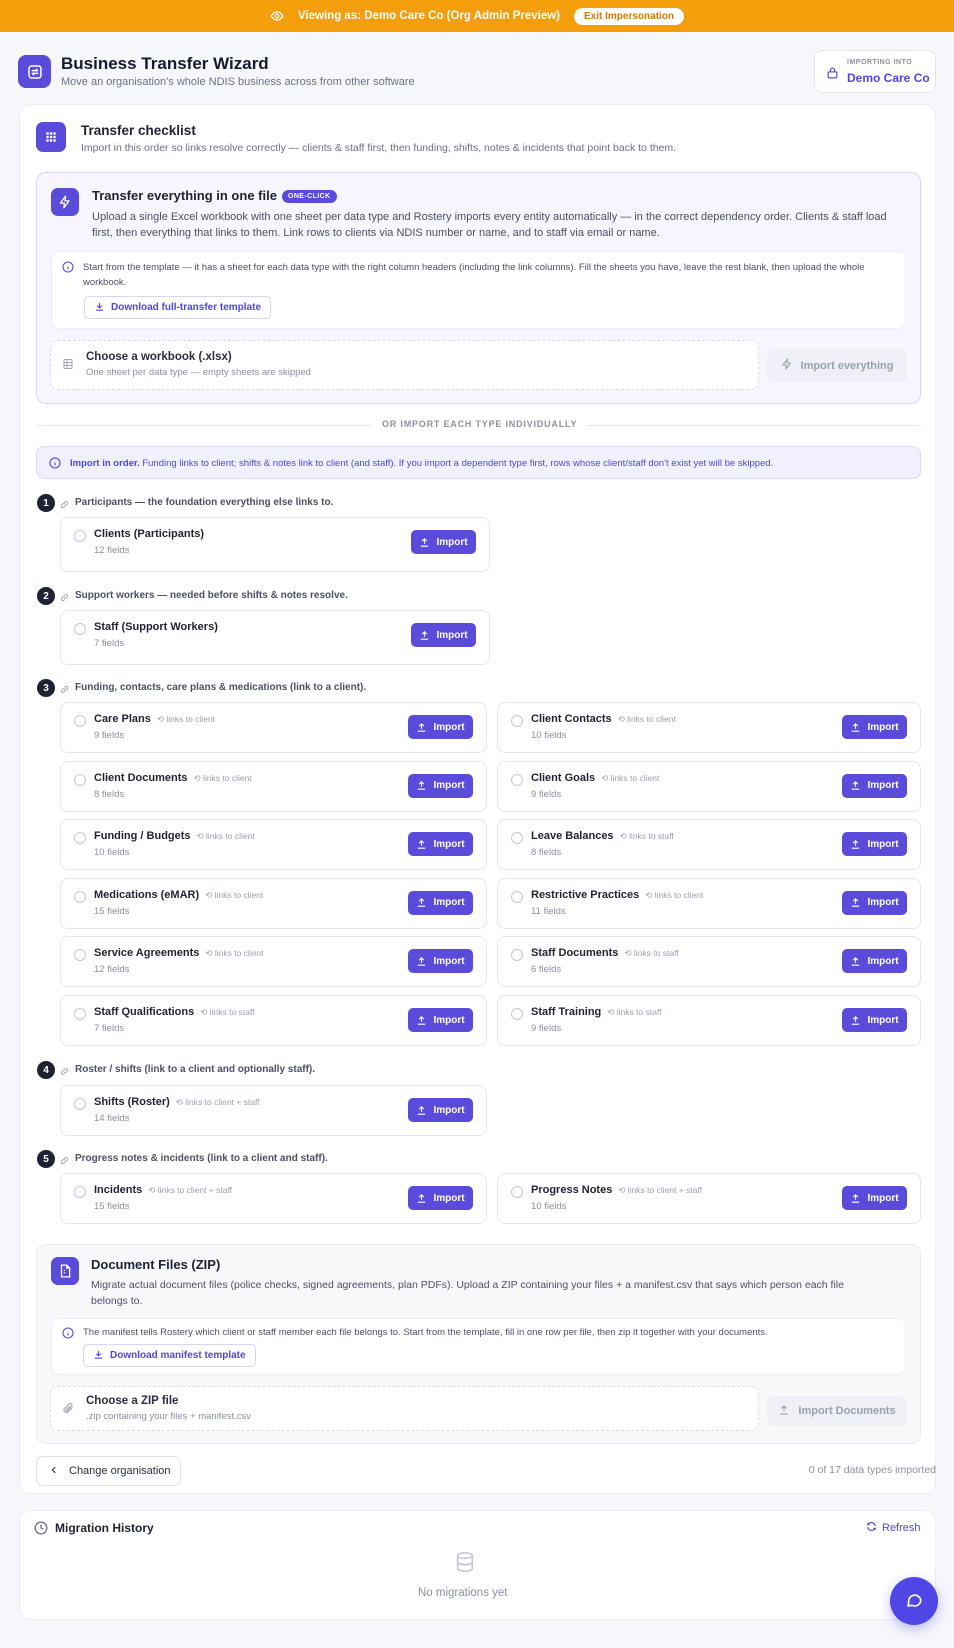  What do you see at coordinates (572, 836) in the screenshot?
I see `type-name: Leave Balances` at bounding box center [572, 836].